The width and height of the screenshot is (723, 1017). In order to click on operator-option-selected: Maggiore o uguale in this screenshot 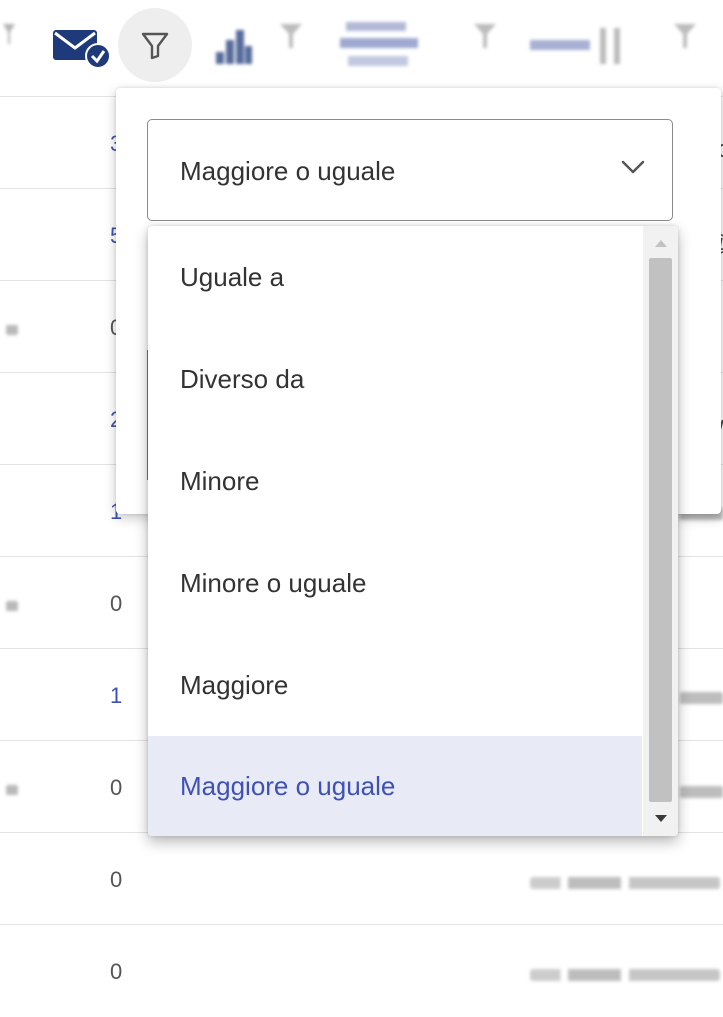, I will do `click(395, 786)`.